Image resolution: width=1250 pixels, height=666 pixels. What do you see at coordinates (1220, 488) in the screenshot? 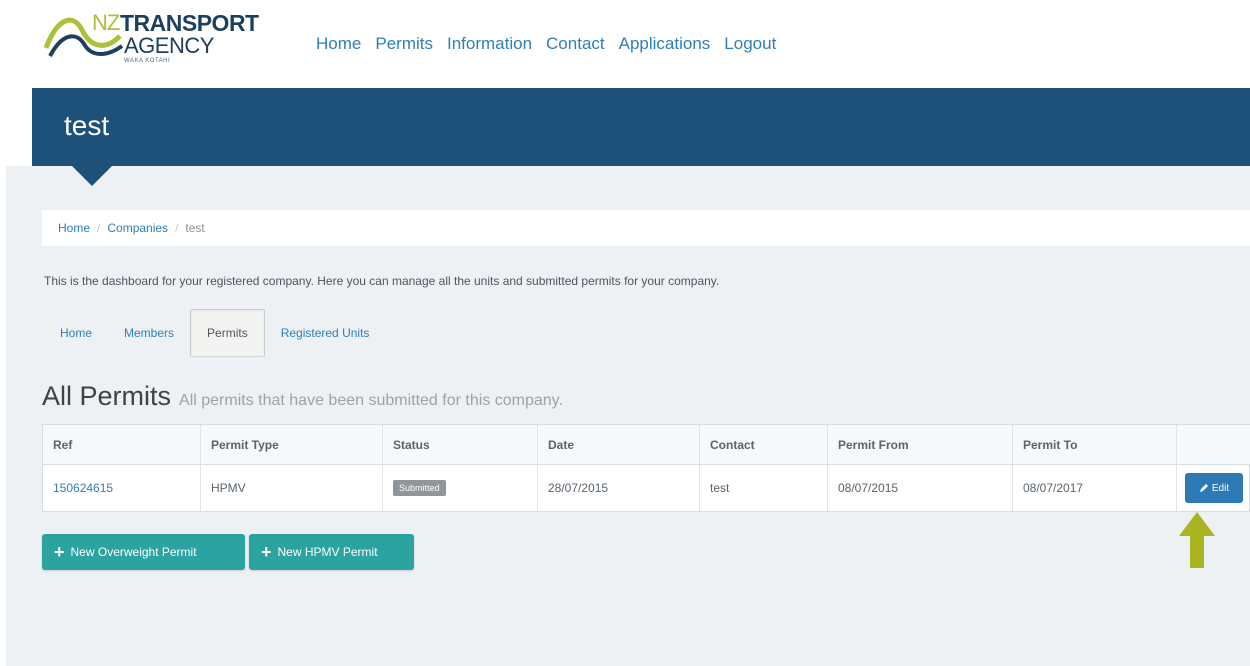
I see `edit-button-label: Edit` at bounding box center [1220, 488].